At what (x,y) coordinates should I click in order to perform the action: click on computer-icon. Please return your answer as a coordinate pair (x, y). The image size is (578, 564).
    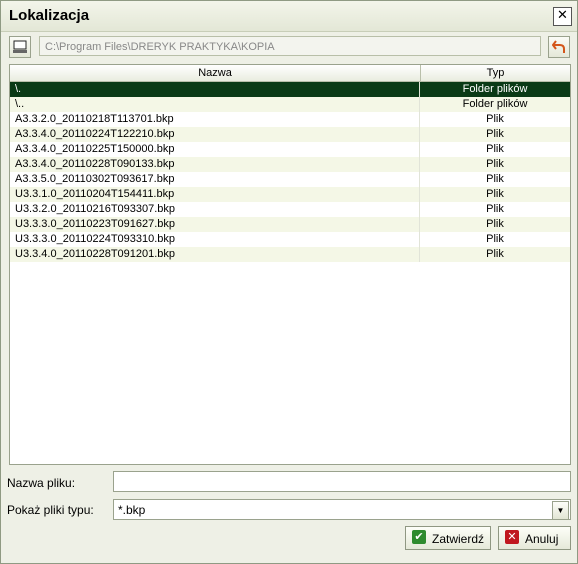
    Looking at the image, I should click on (20, 47).